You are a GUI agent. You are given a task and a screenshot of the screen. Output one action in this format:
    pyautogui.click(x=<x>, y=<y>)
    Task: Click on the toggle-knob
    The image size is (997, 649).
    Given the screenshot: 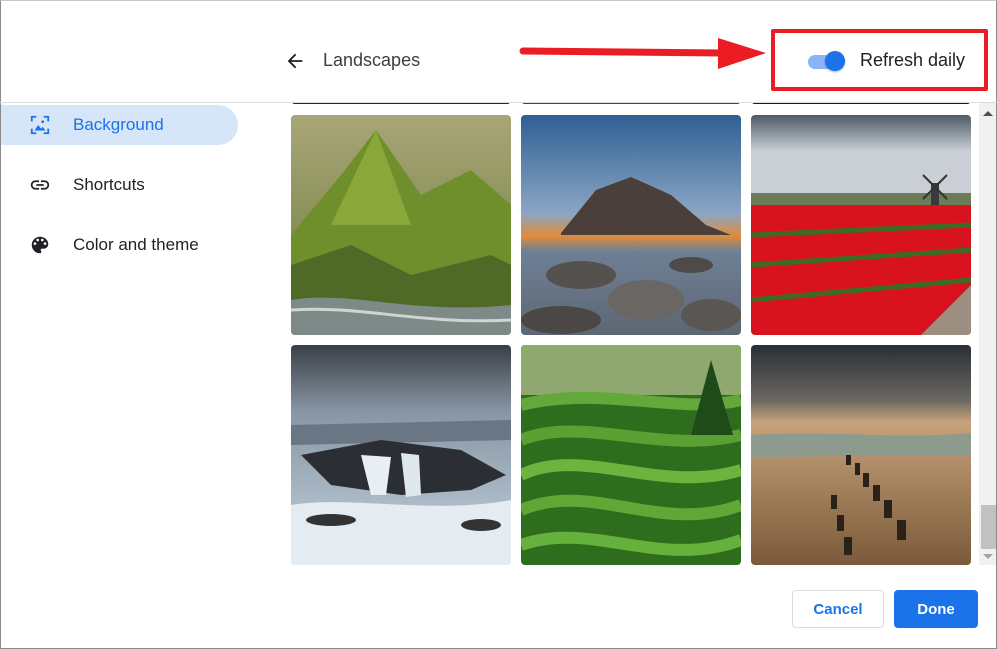 What is the action you would take?
    pyautogui.click(x=835, y=61)
    